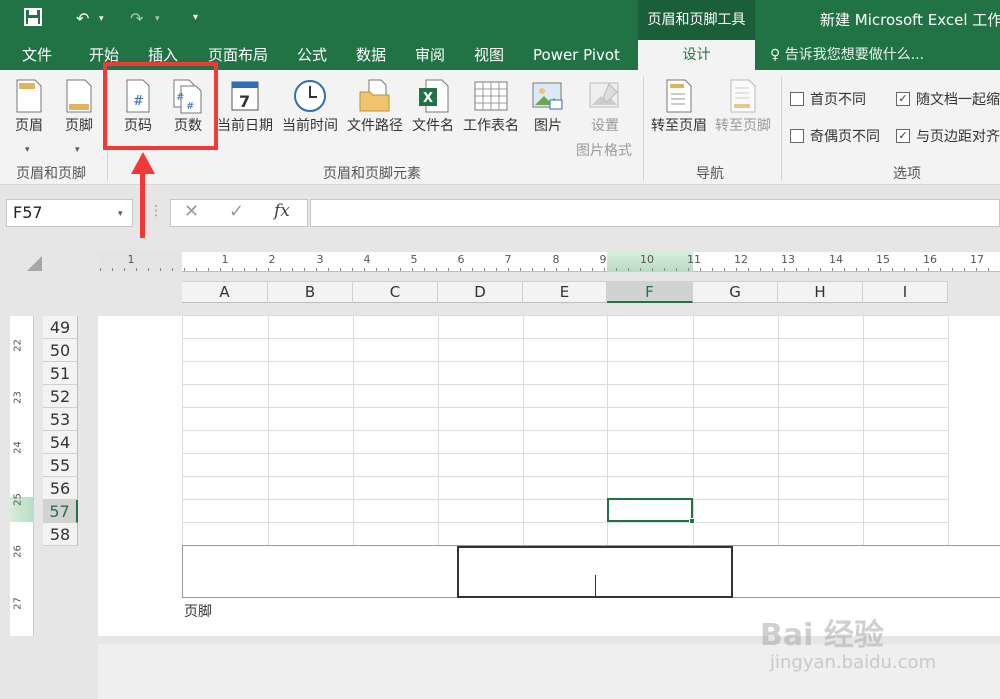  What do you see at coordinates (33, 19) in the screenshot?
I see `save-icon` at bounding box center [33, 19].